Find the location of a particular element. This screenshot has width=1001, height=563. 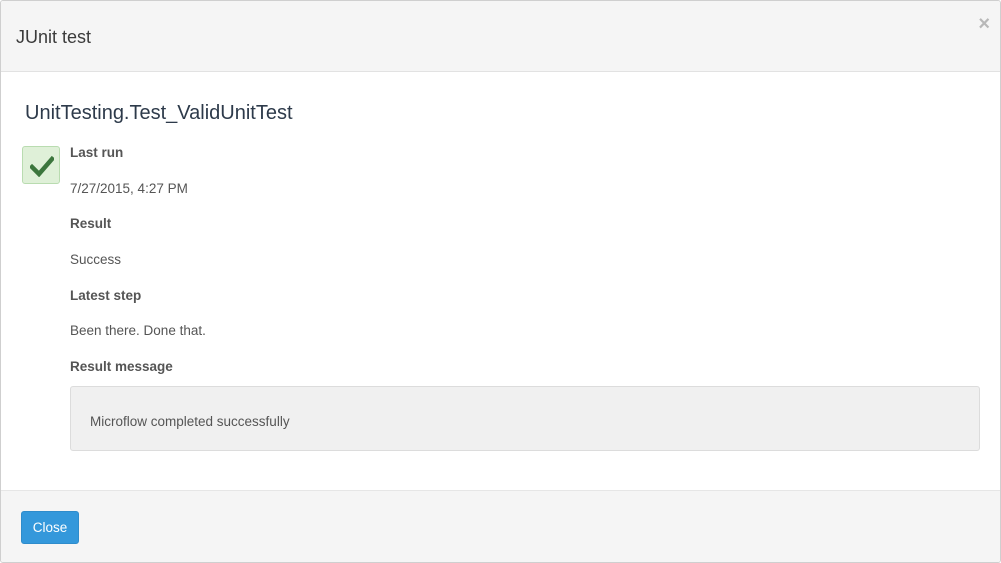

result-message-label: Result message is located at coordinates (121, 366).